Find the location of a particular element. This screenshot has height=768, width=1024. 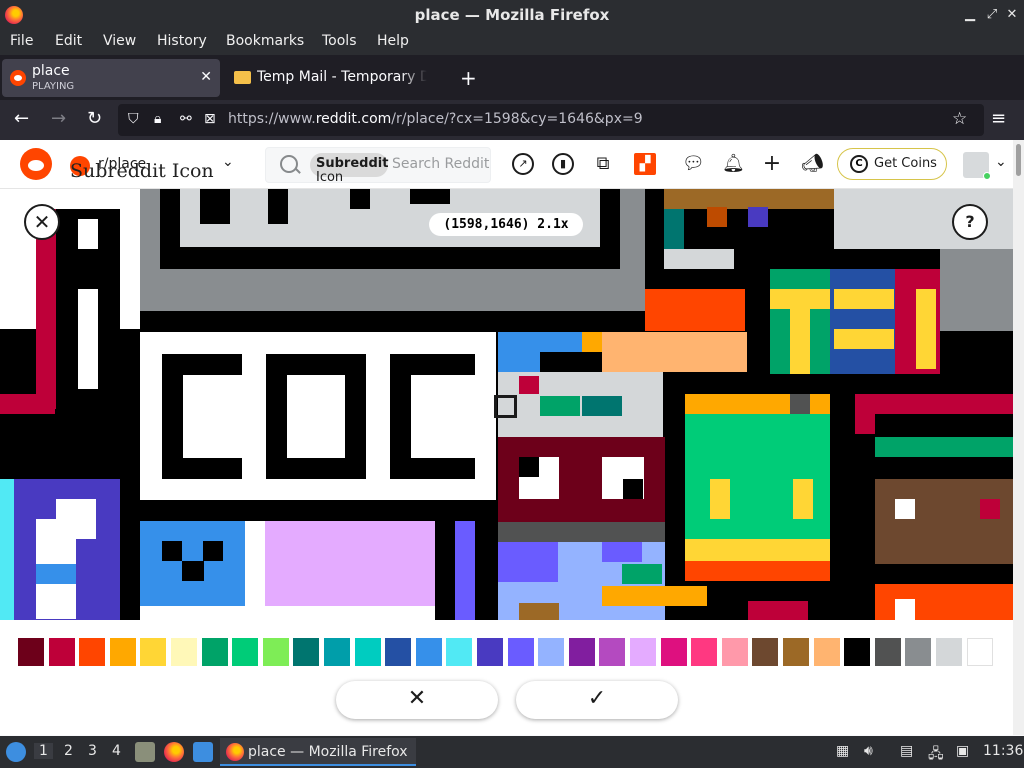

back-icon: ← is located at coordinates (21, 119).